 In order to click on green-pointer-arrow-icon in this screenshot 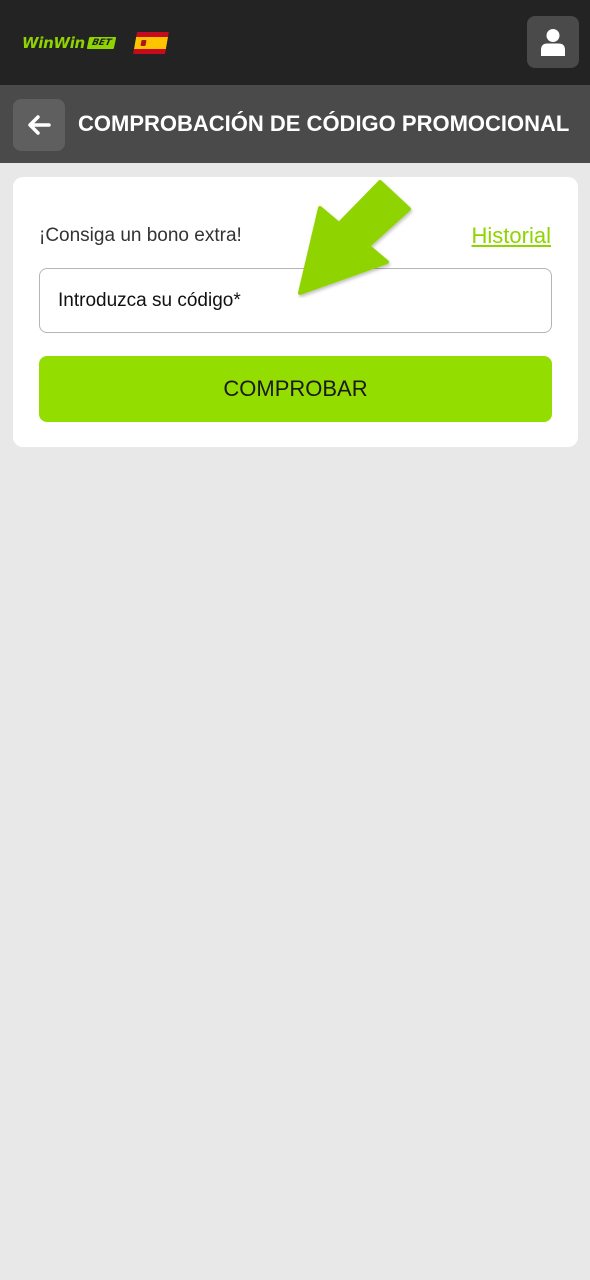, I will do `click(354, 237)`.